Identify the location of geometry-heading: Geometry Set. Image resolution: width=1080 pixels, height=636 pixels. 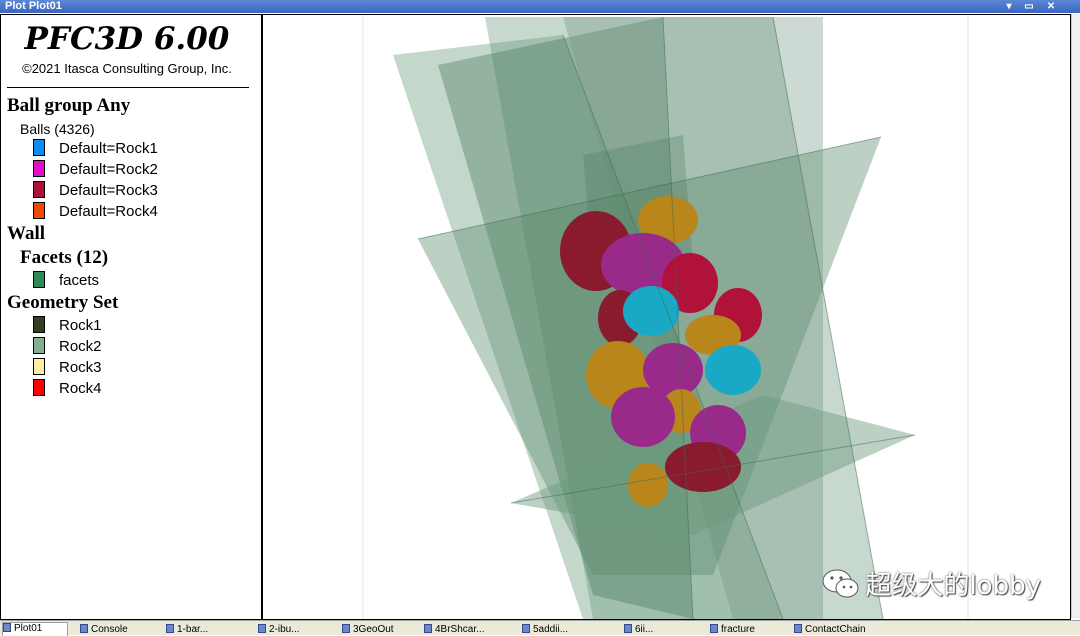
(63, 302).